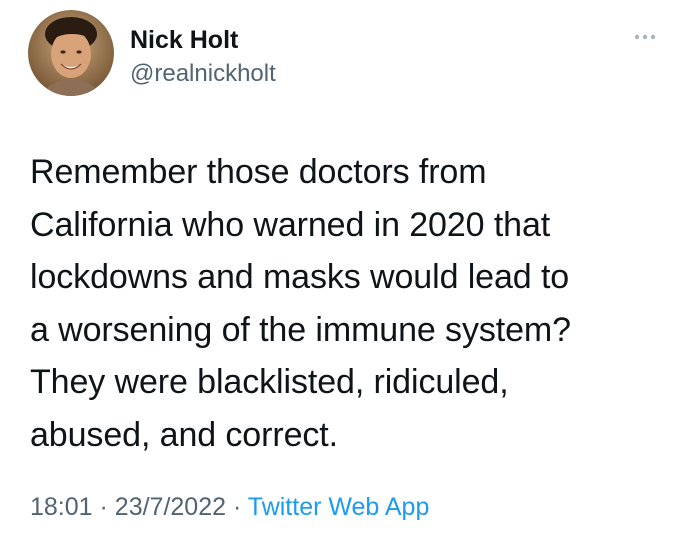  Describe the element at coordinates (170, 507) in the screenshot. I see `tweet-date: 23/7/2022` at that location.